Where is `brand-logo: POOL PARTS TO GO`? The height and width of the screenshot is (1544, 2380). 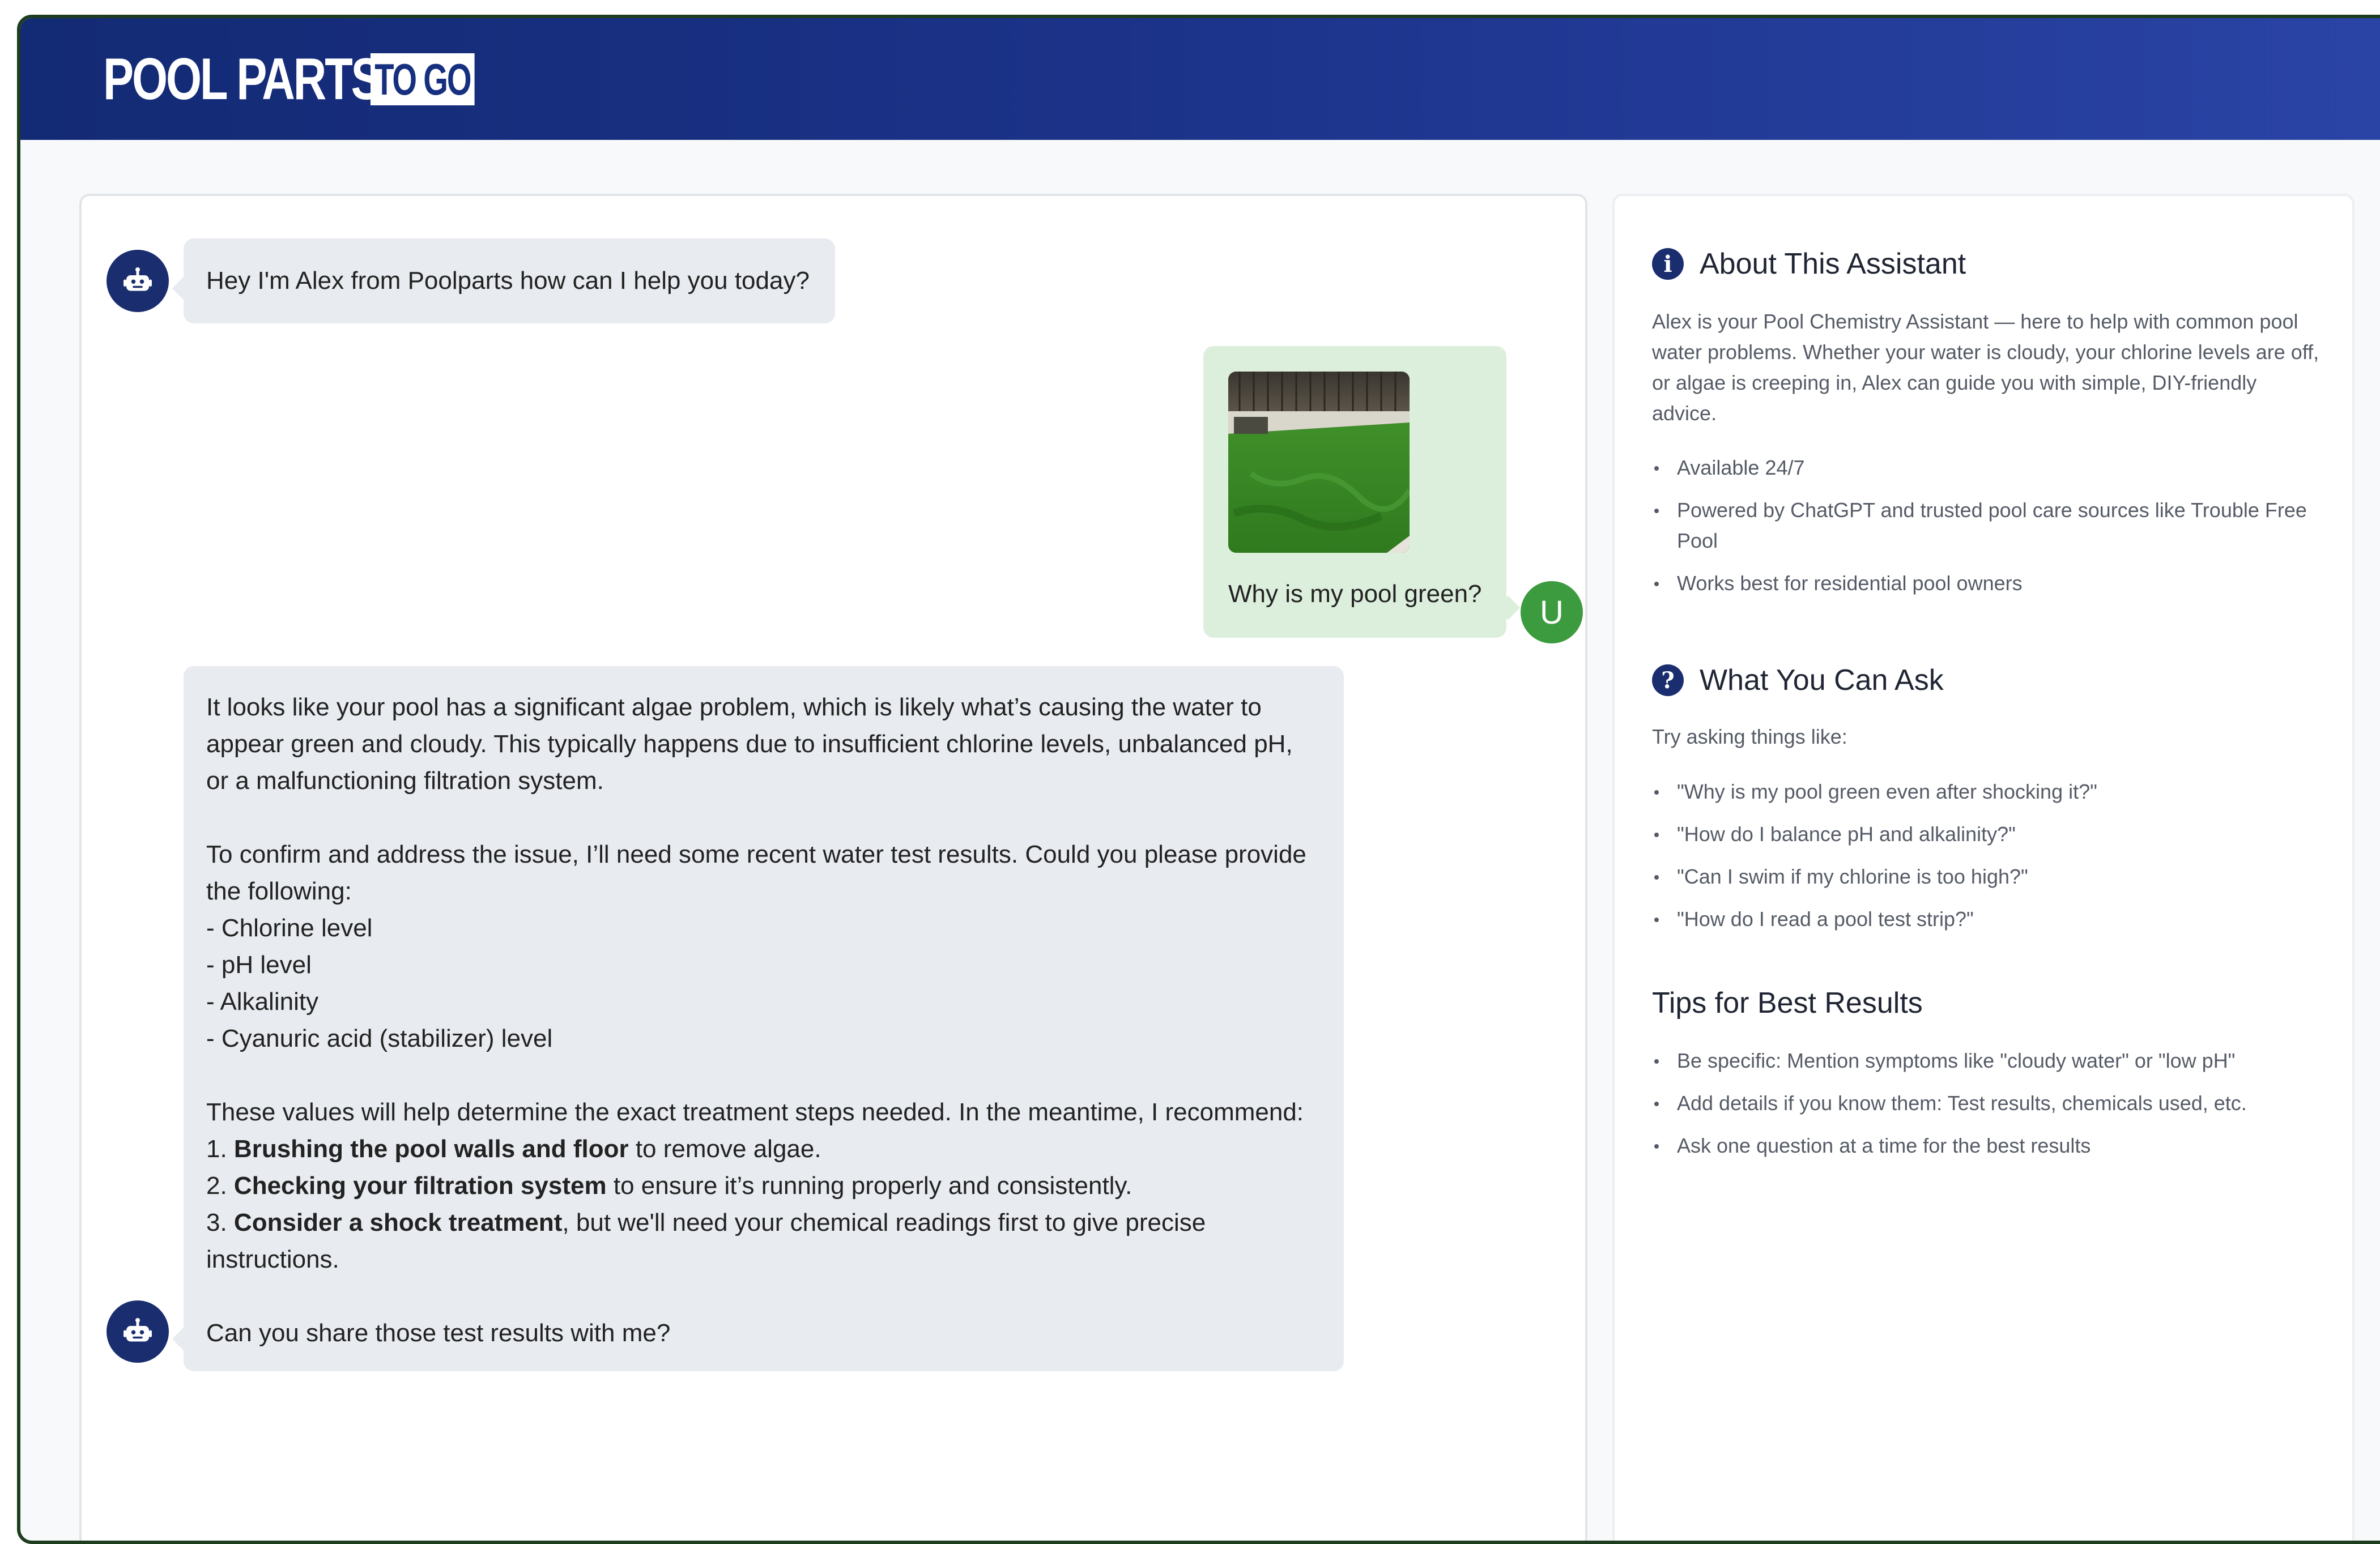 brand-logo: POOL PARTS TO GO is located at coordinates (309, 79).